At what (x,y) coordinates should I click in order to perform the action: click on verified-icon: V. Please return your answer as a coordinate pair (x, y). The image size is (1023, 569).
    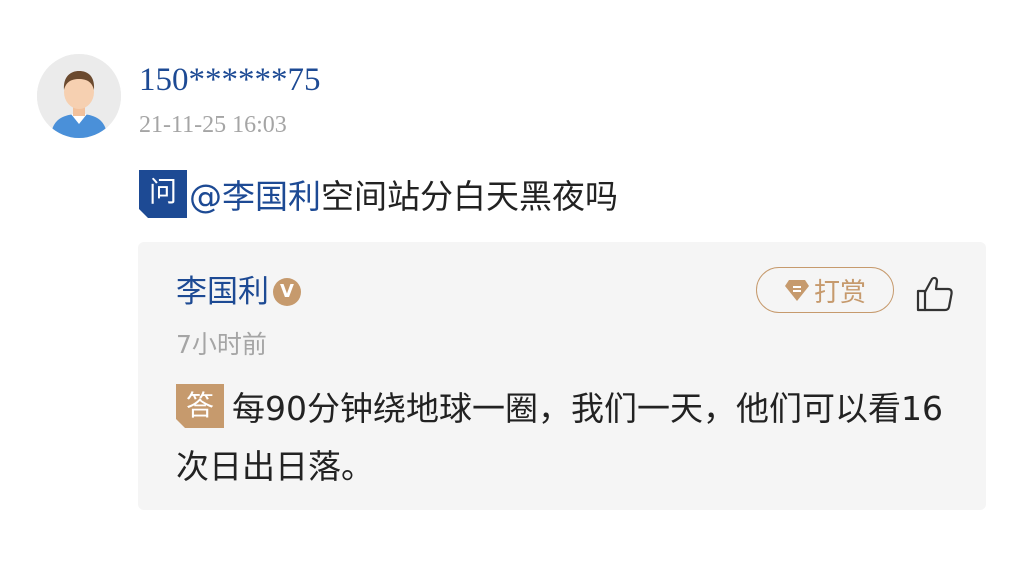
    Looking at the image, I should click on (287, 292).